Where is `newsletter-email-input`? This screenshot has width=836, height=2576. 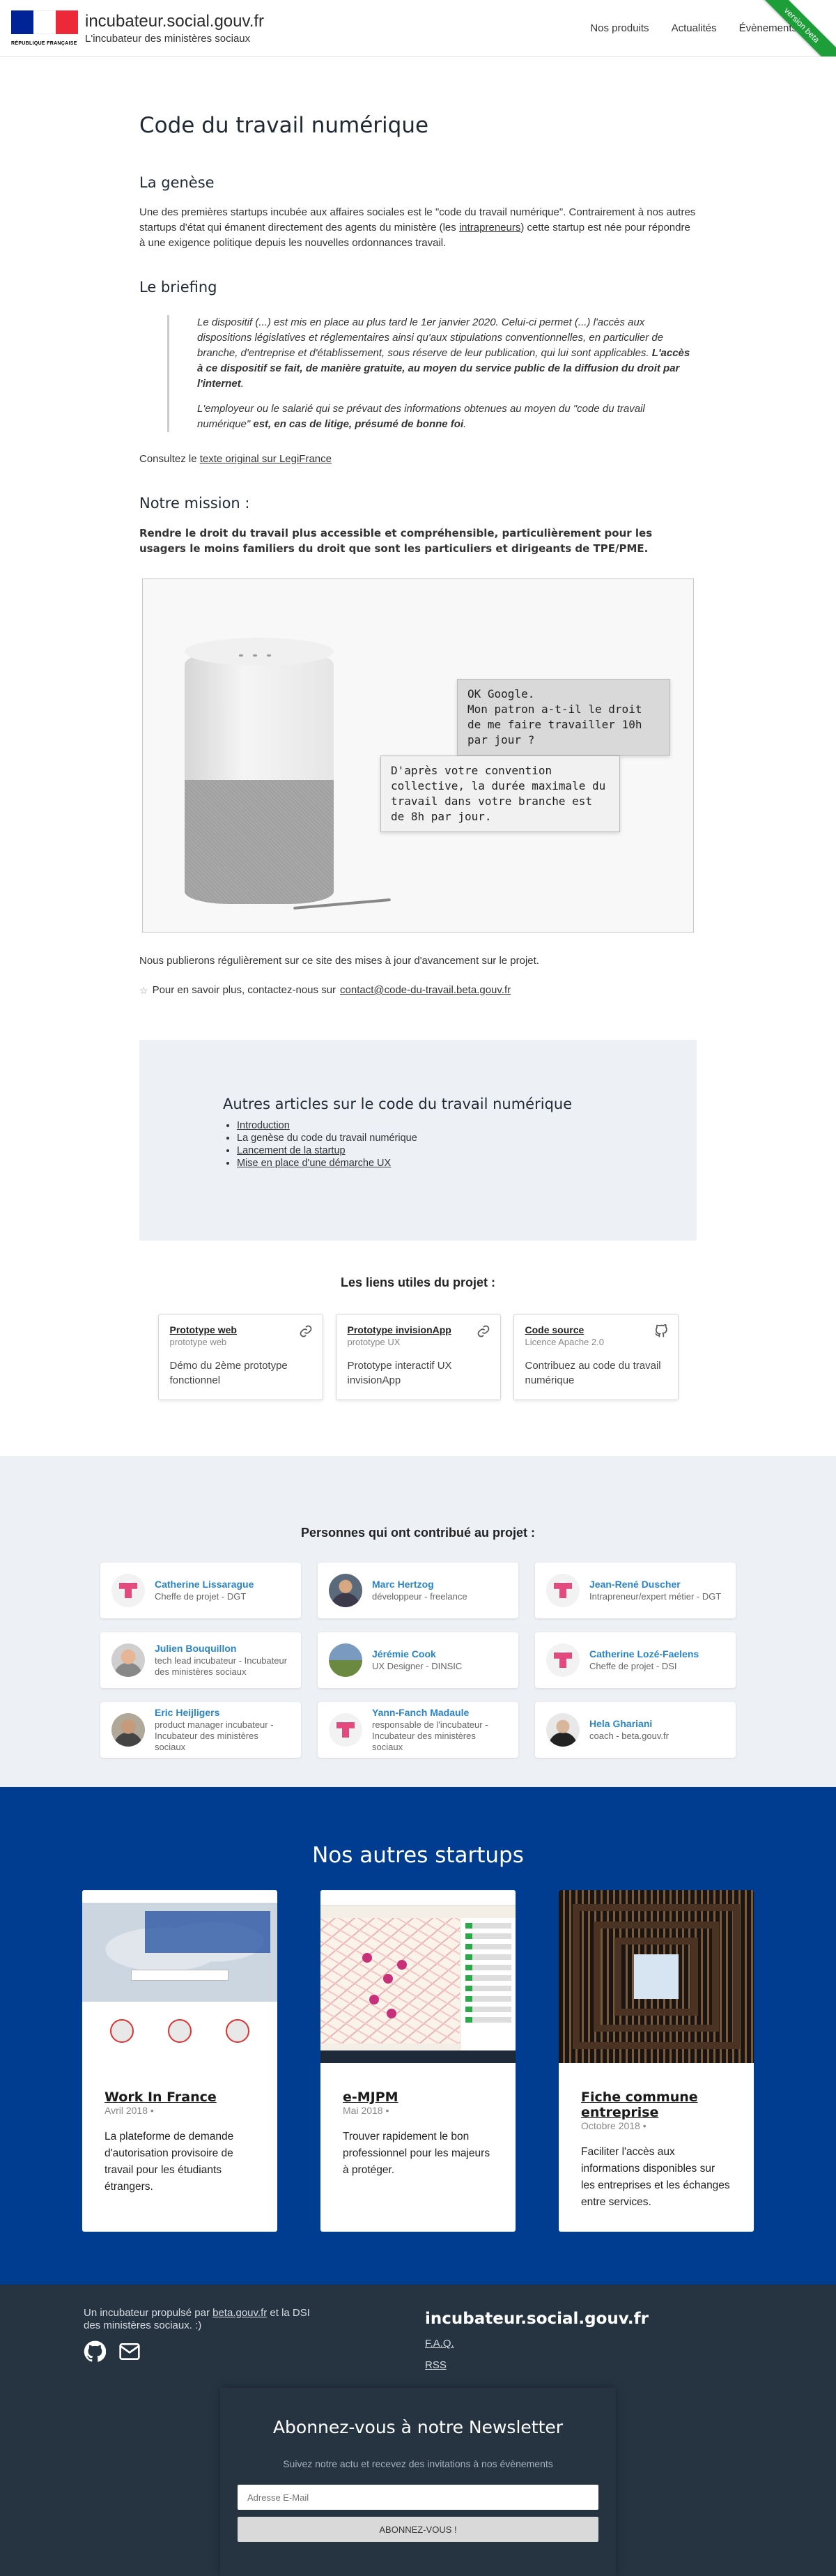
newsletter-email-input is located at coordinates (418, 2497).